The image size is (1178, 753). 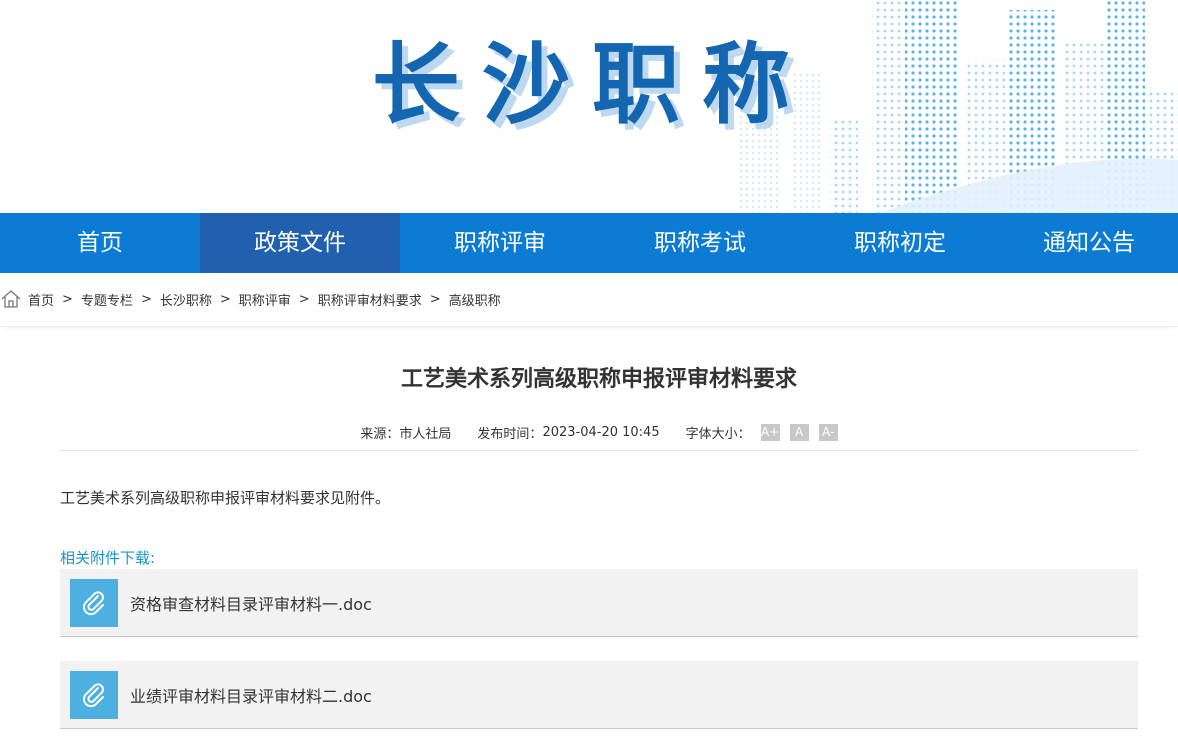 What do you see at coordinates (225, 498) in the screenshot?
I see `article-body: 工艺美术系列高级职称申报评审材料要求见附件。` at bounding box center [225, 498].